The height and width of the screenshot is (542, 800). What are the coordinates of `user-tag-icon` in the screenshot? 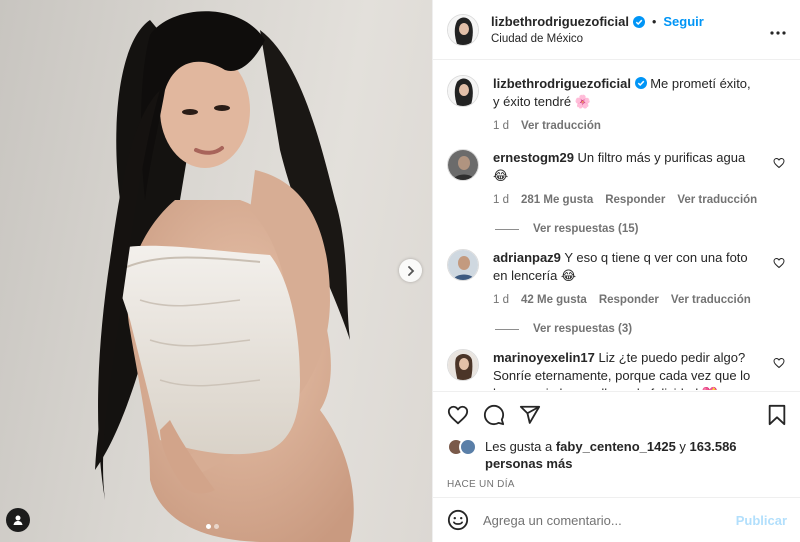 It's located at (18, 520).